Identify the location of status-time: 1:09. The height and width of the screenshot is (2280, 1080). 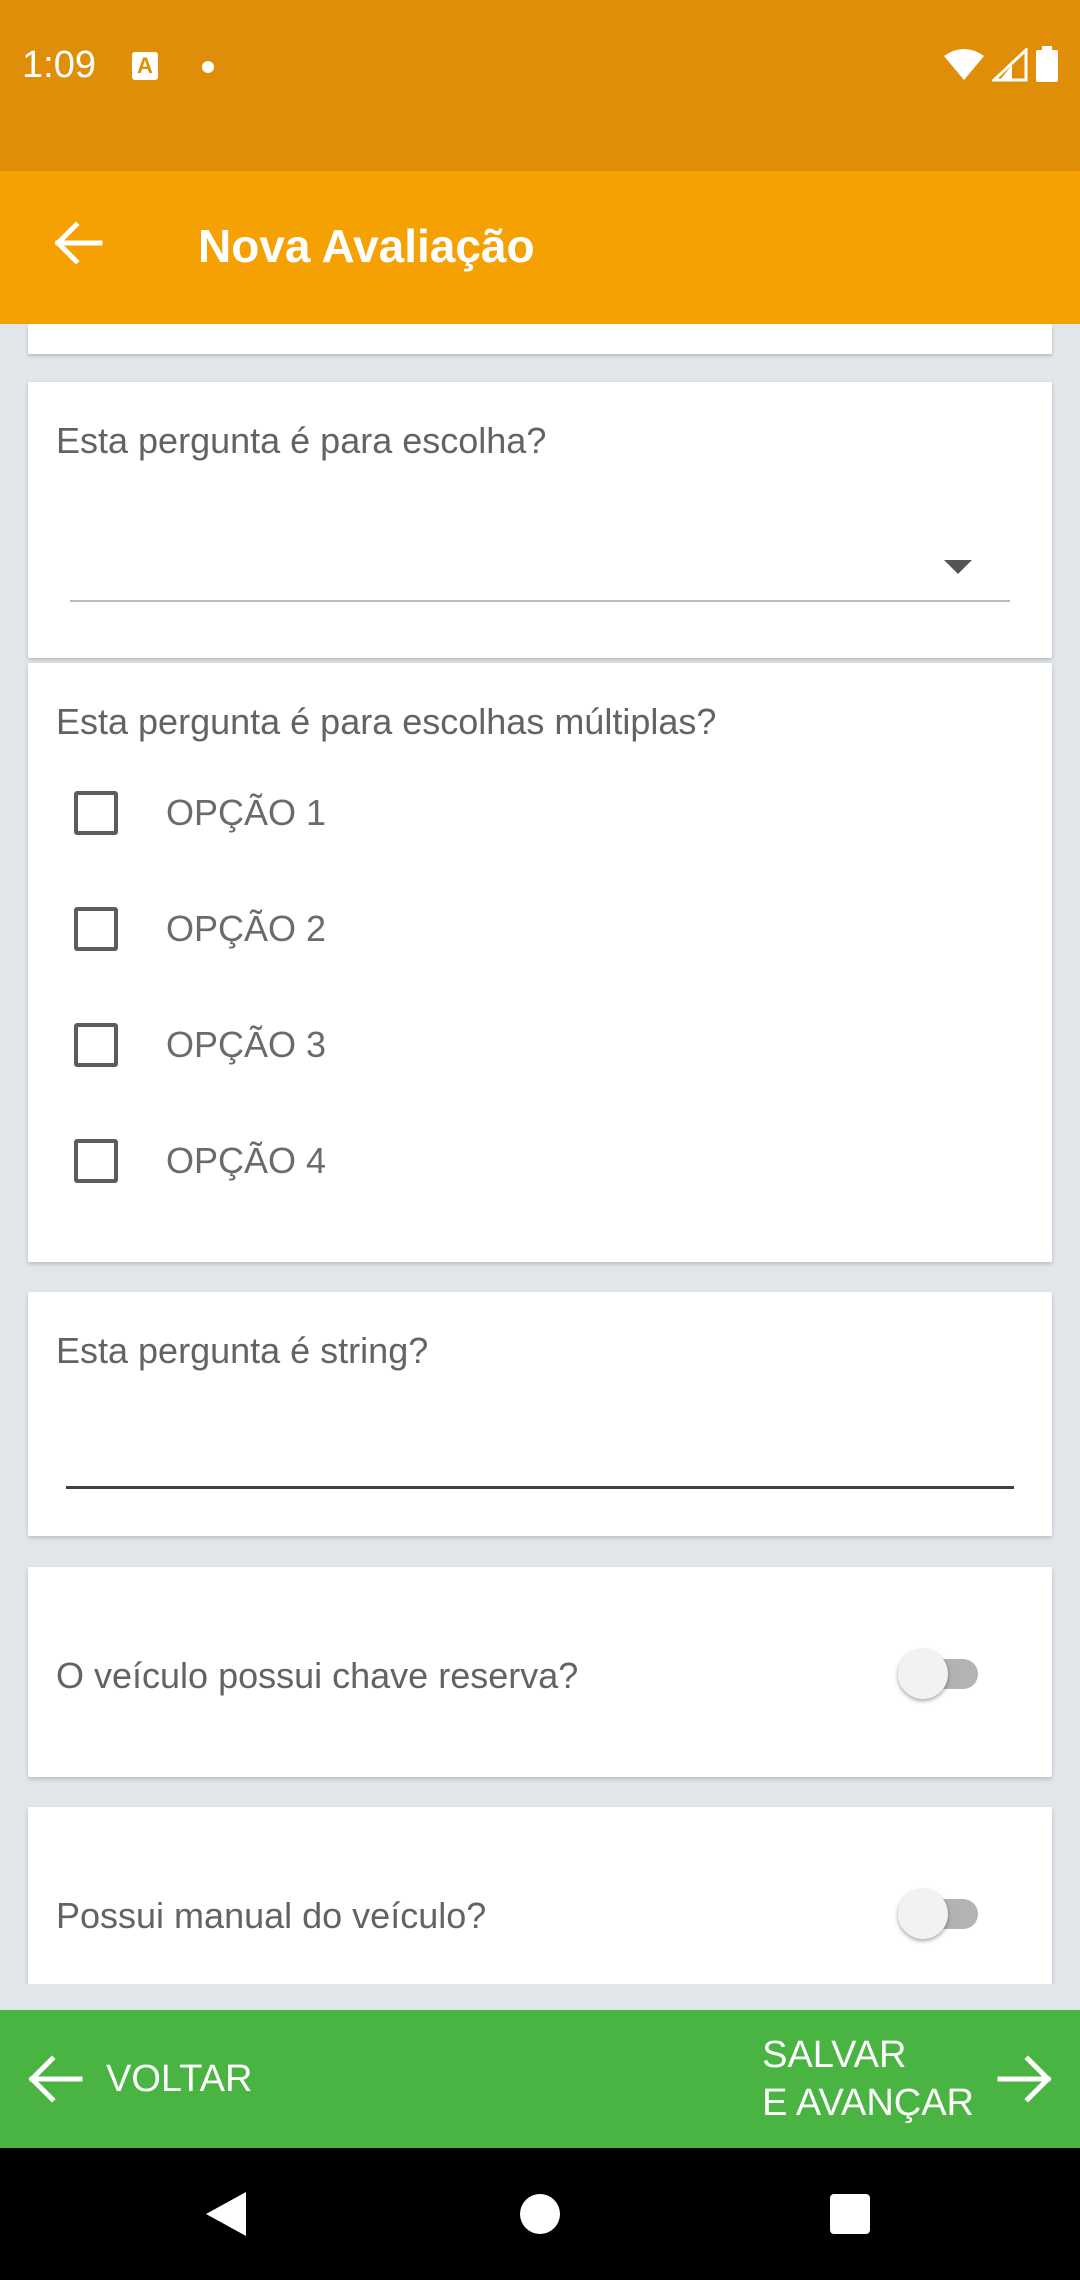
(59, 65).